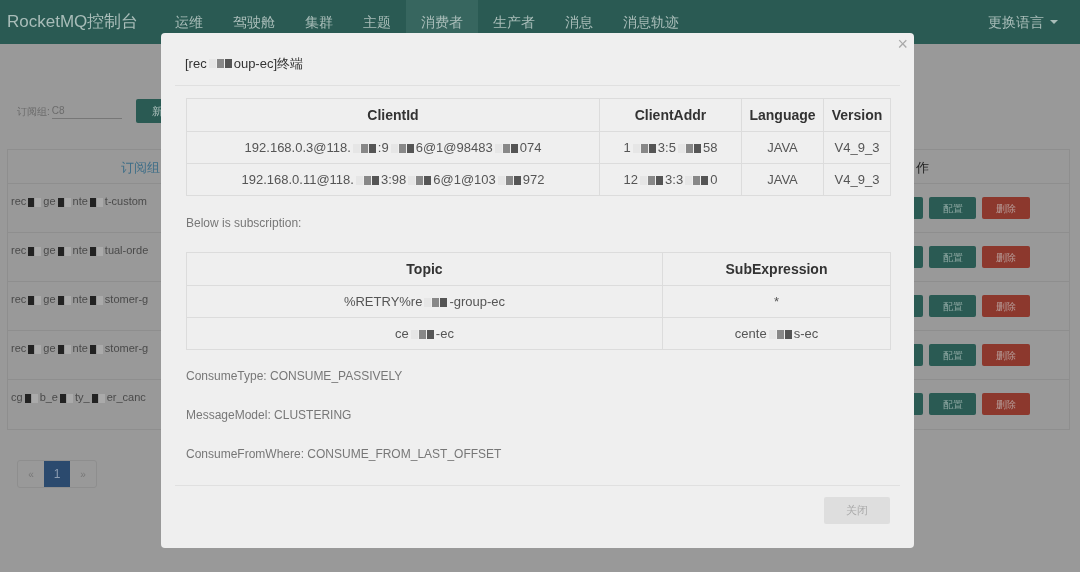 Image resolution: width=1080 pixels, height=572 pixels. What do you see at coordinates (268, 63) in the screenshot?
I see `dialog-title: oup-ec]终端` at bounding box center [268, 63].